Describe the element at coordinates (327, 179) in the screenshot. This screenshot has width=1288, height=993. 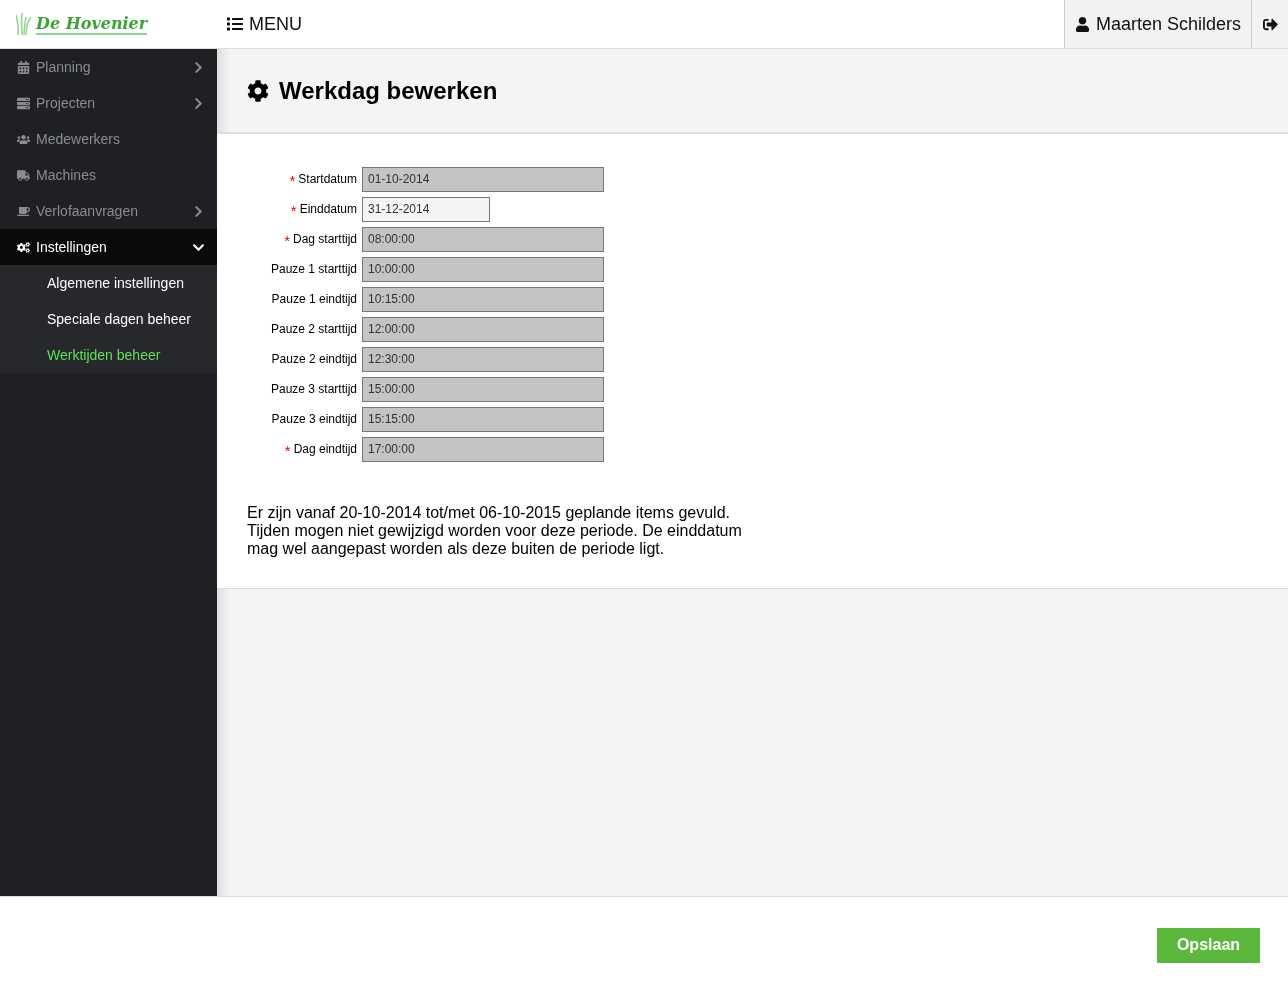
I see `field-label: Startdatum` at that location.